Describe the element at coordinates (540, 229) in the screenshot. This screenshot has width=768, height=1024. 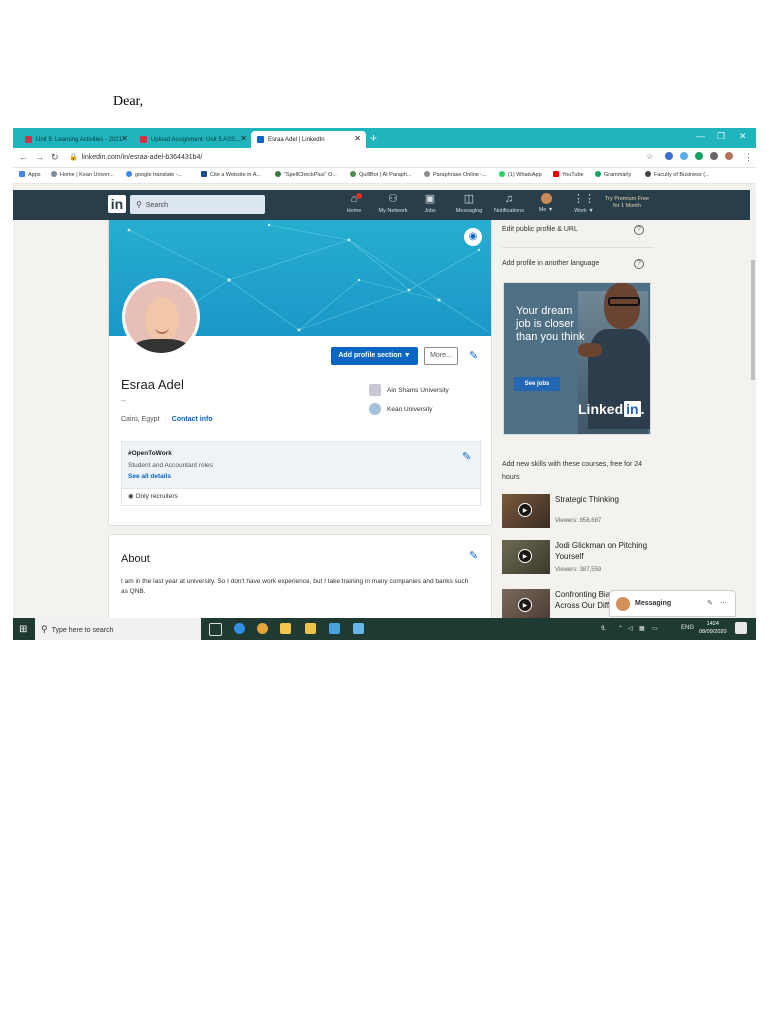
I see `edit-public-profile-link: Edit public profile & URL` at that location.